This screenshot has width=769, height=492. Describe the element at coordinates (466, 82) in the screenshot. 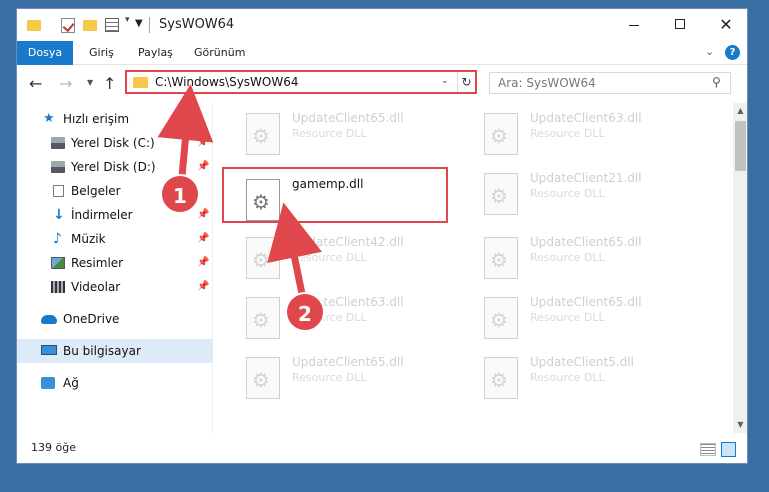

I see `refresh-icon: ↻` at that location.